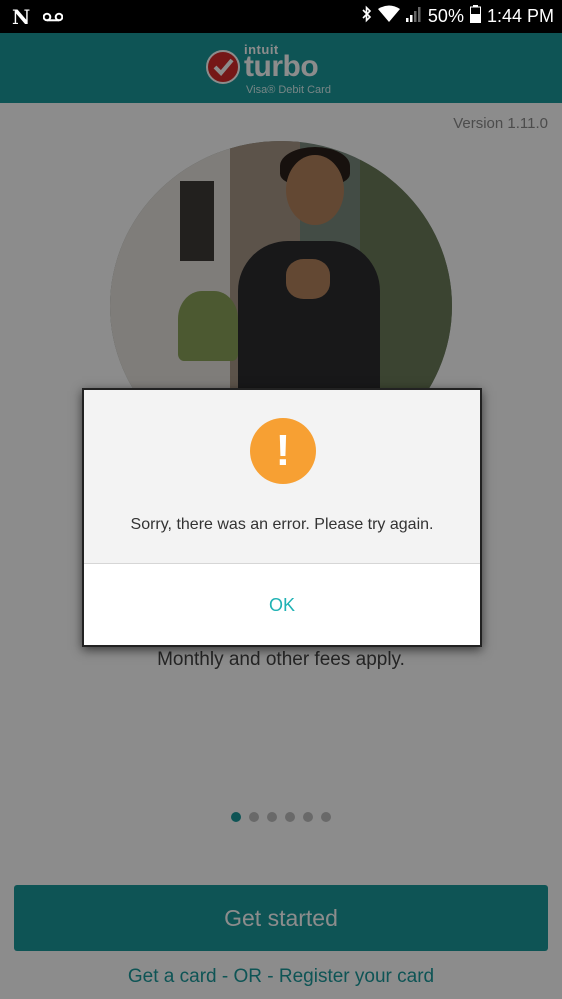  Describe the element at coordinates (520, 16) in the screenshot. I see `clock: 1:44 PM` at that location.